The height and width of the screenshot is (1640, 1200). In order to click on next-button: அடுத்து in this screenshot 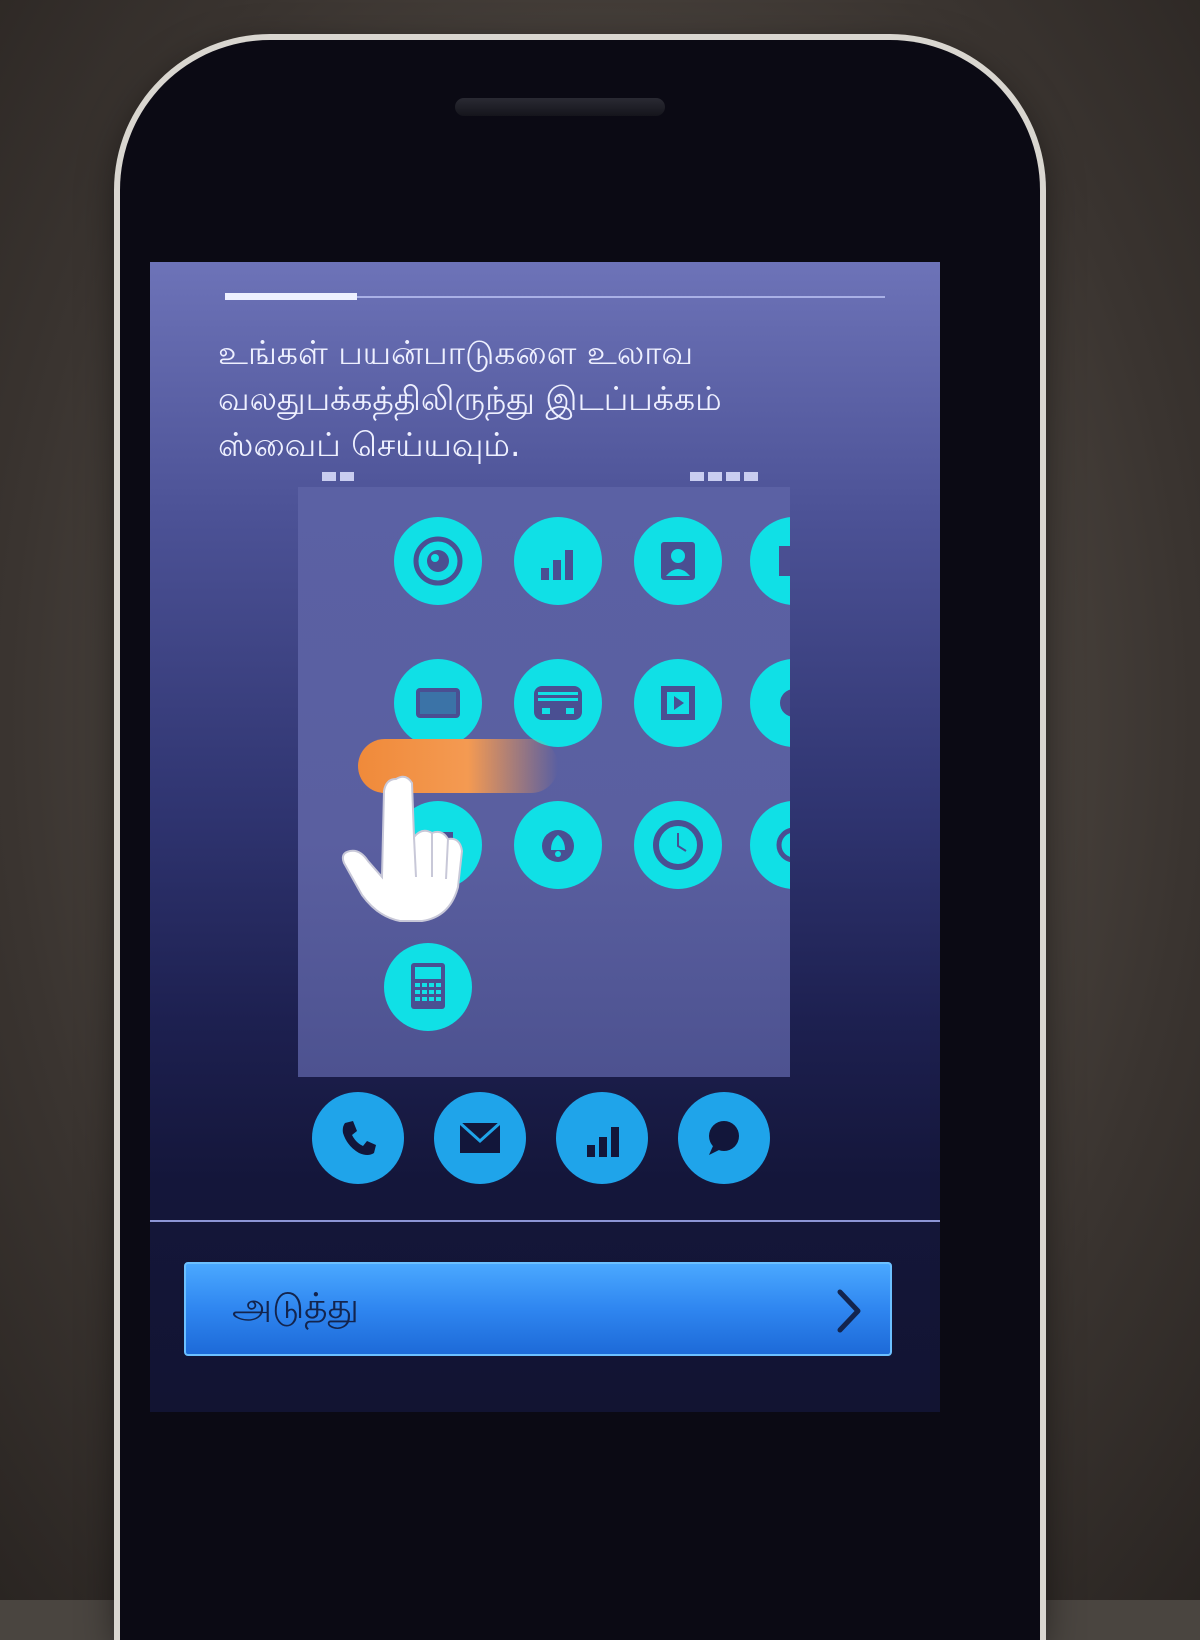, I will do `click(538, 1309)`.